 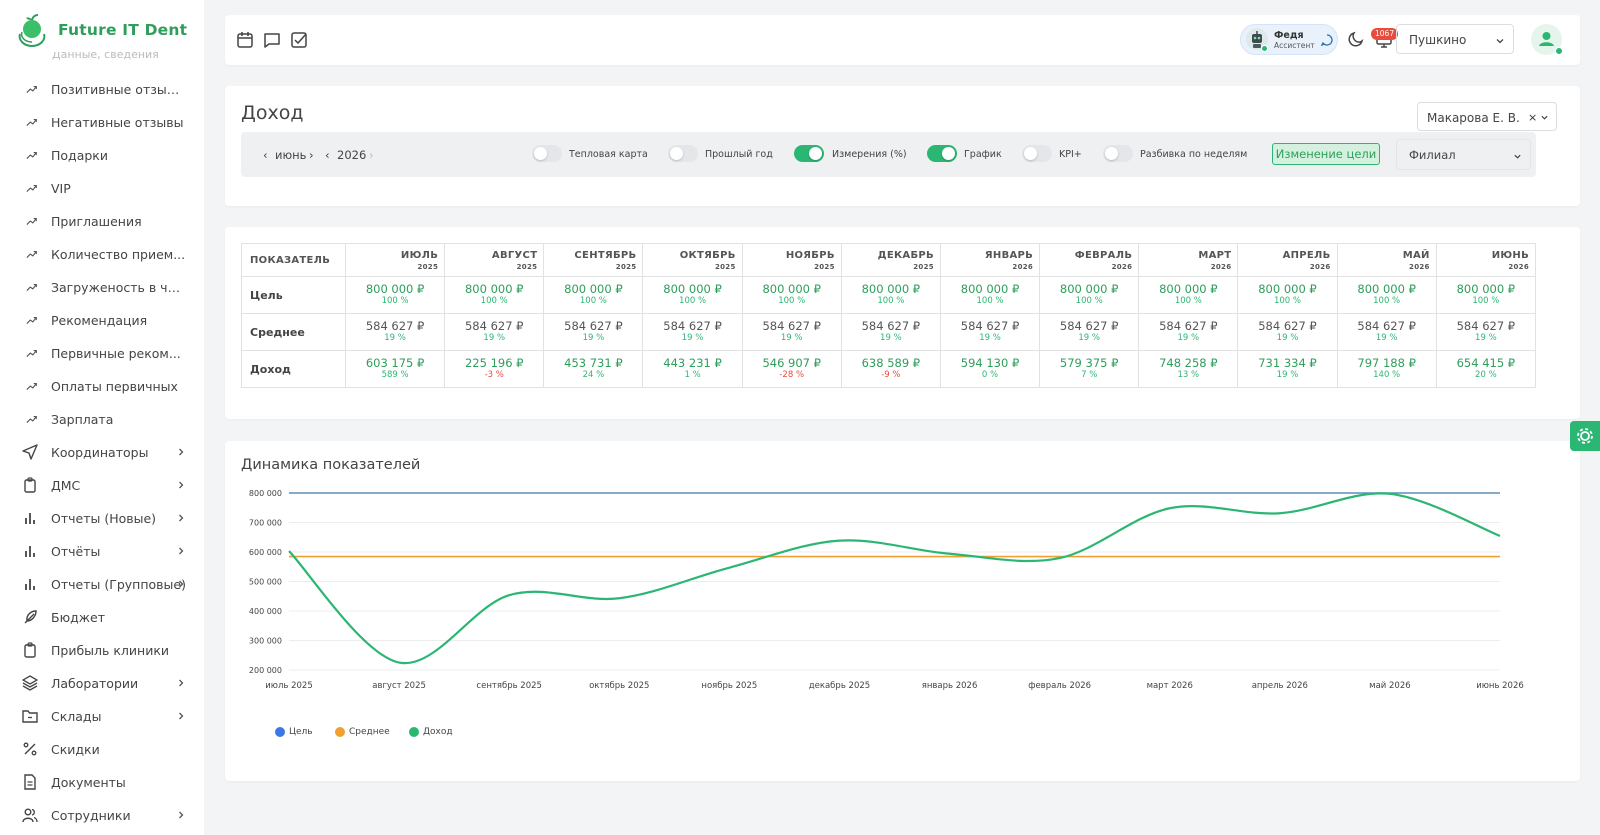 I want to click on column-month: АПРЕЛЬ, so click(x=1306, y=255).